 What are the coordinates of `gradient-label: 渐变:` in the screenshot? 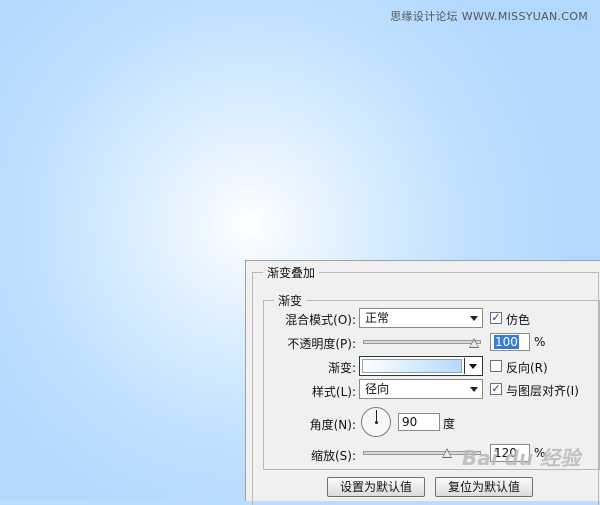 It's located at (341, 368).